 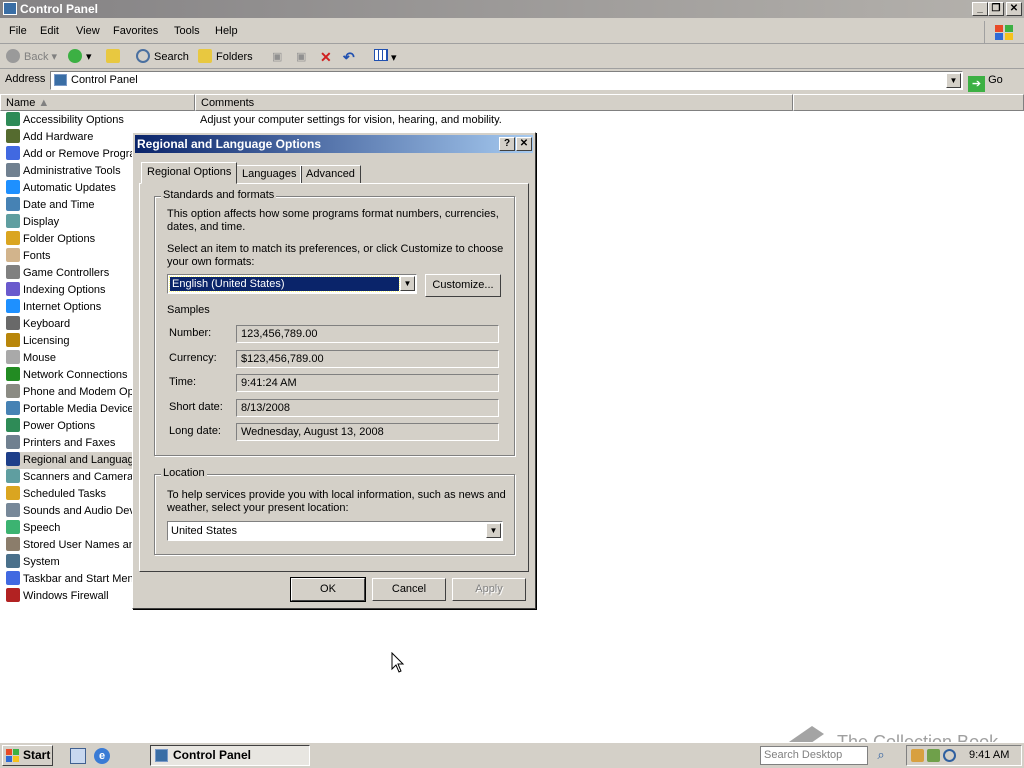 What do you see at coordinates (33, 528) in the screenshot?
I see `list-item: Speech` at bounding box center [33, 528].